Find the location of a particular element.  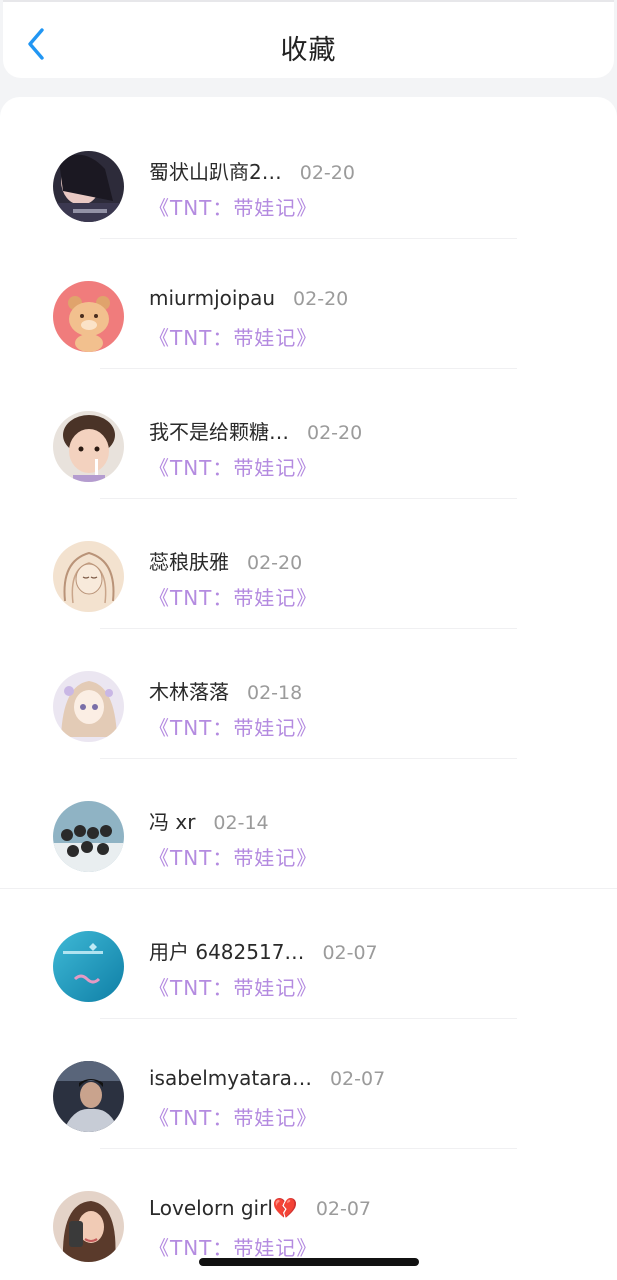

list-item: isabelmyatara… 02-07 《TNT：带娃记》 is located at coordinates (308, 1084).